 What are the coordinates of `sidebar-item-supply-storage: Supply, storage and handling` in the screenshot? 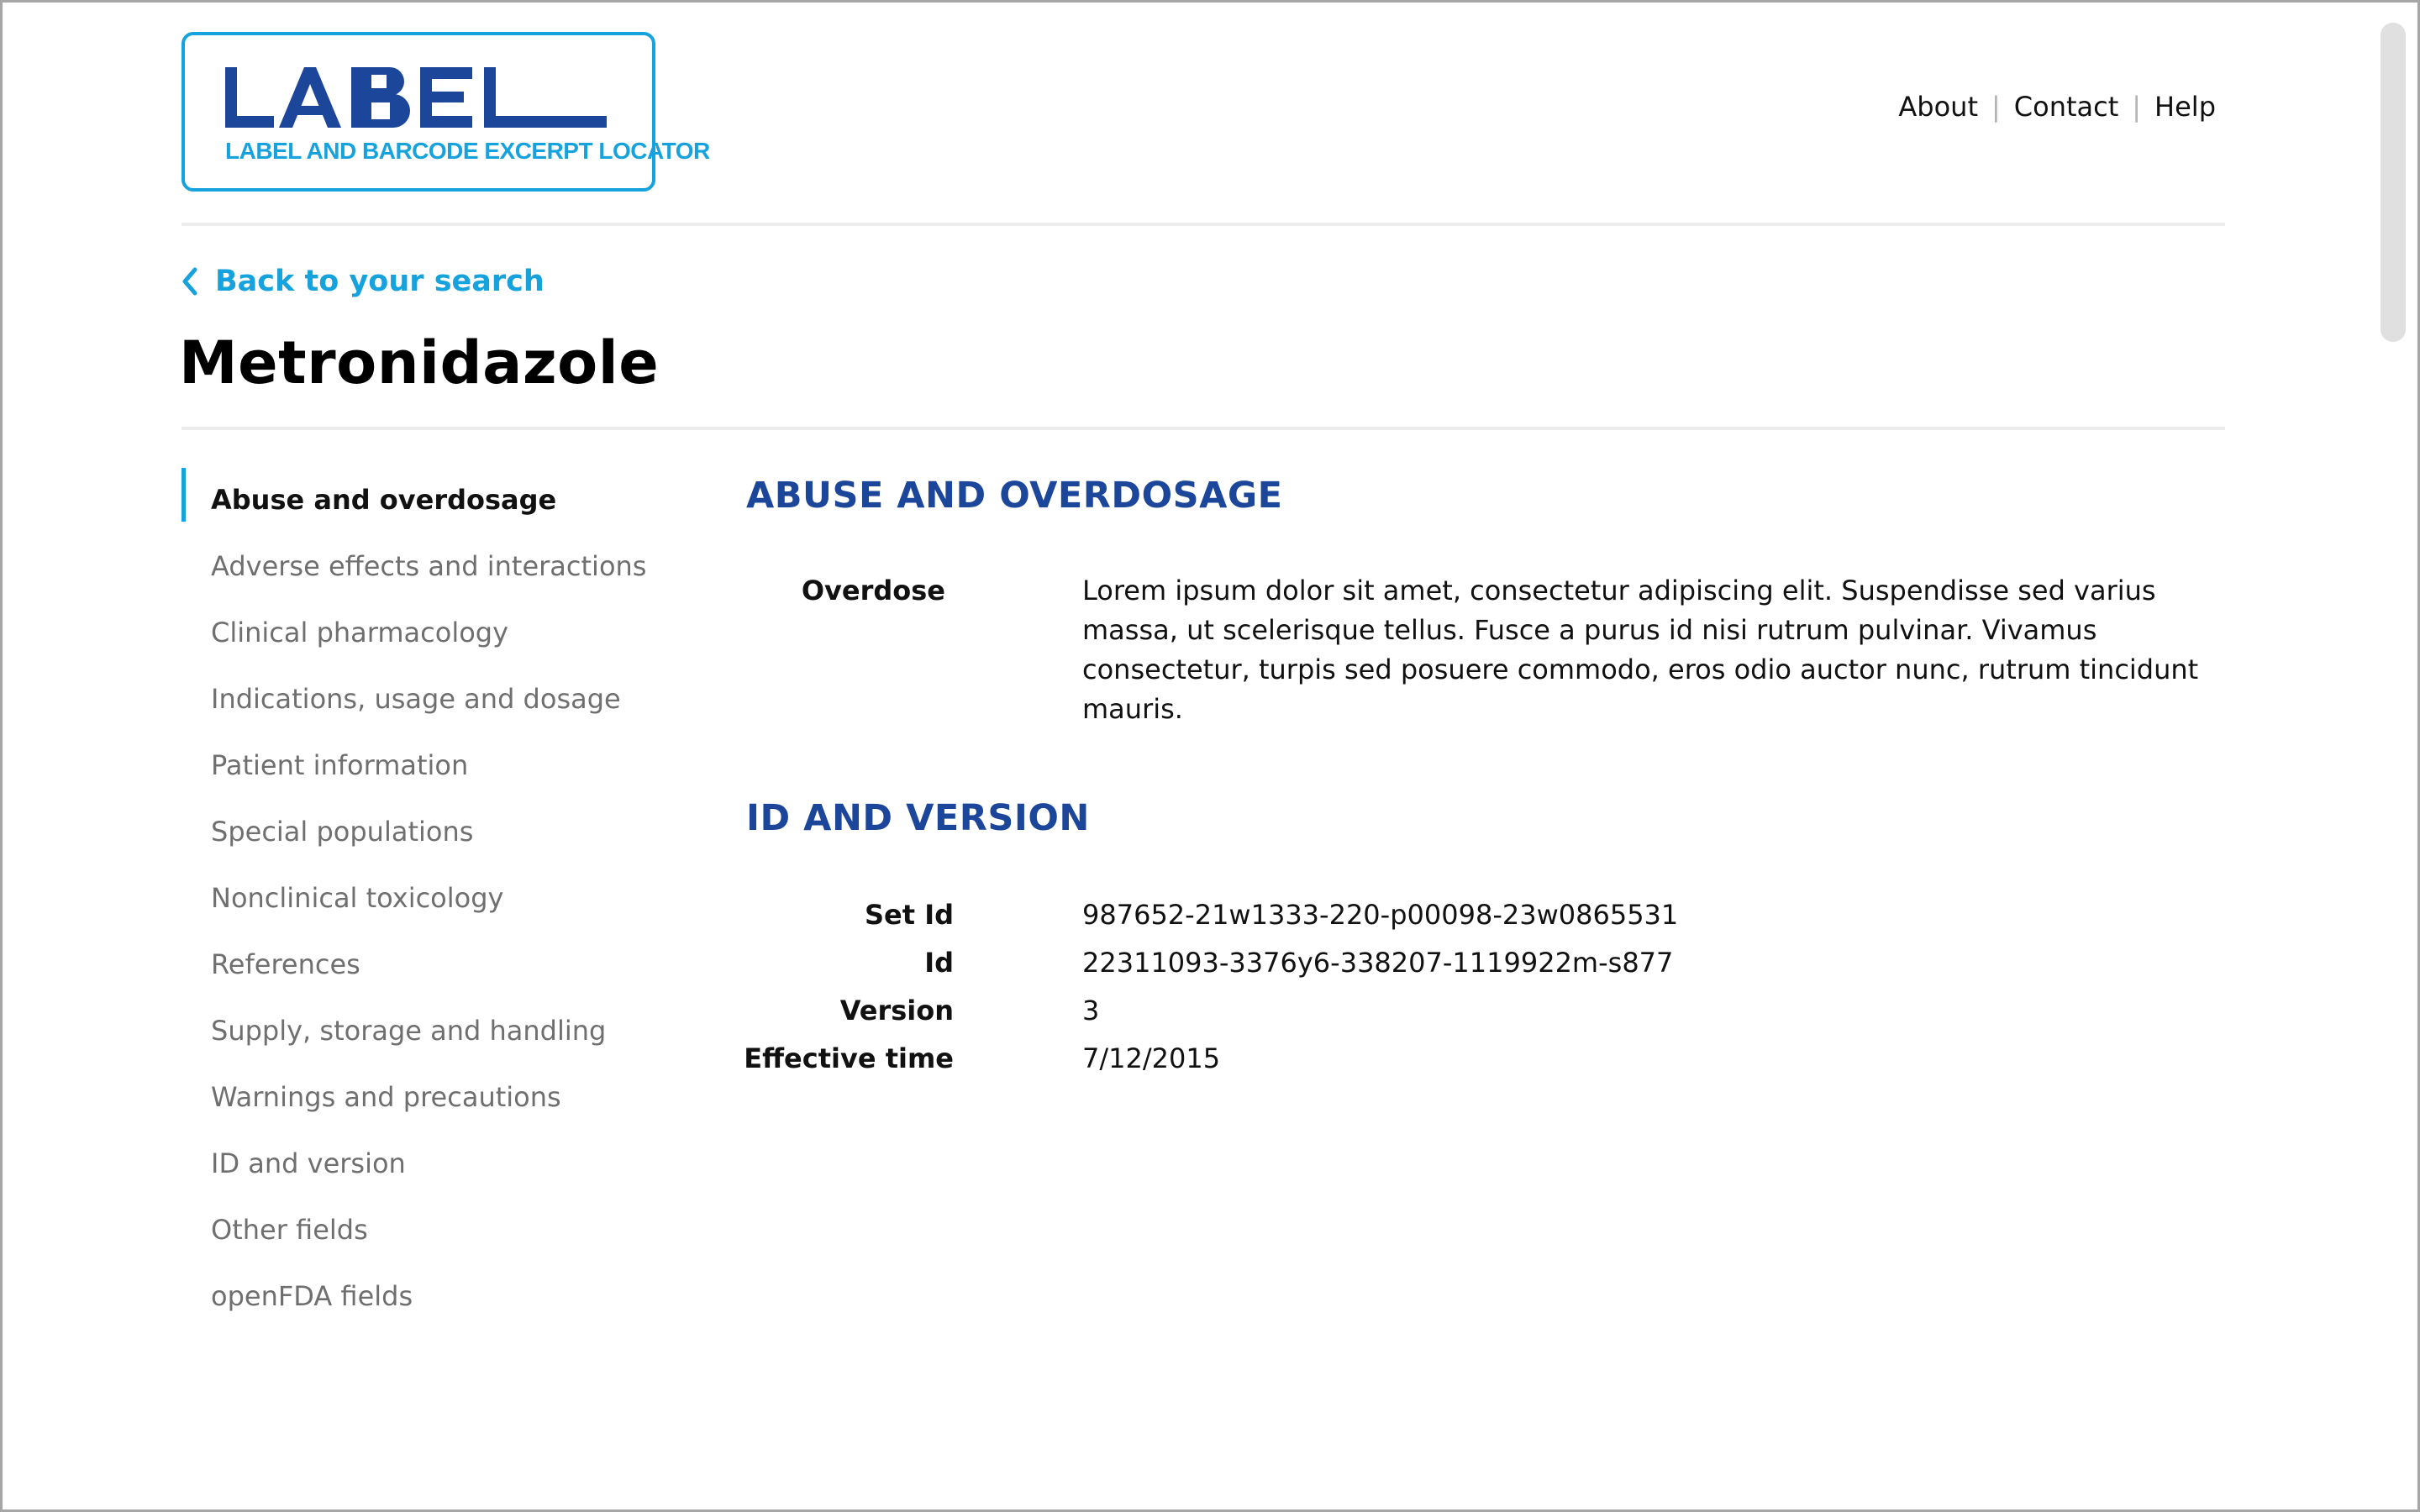 It's located at (434, 1030).